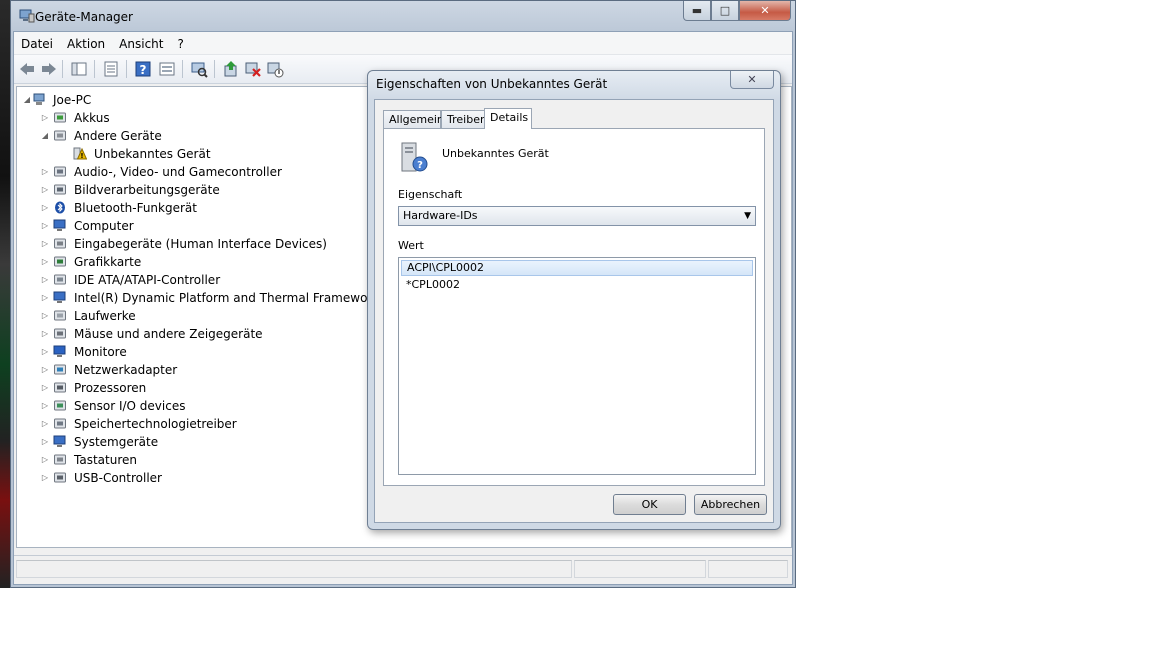 Image resolution: width=1152 pixels, height=648 pixels. What do you see at coordinates (60, 477) in the screenshot?
I see `usb-icon` at bounding box center [60, 477].